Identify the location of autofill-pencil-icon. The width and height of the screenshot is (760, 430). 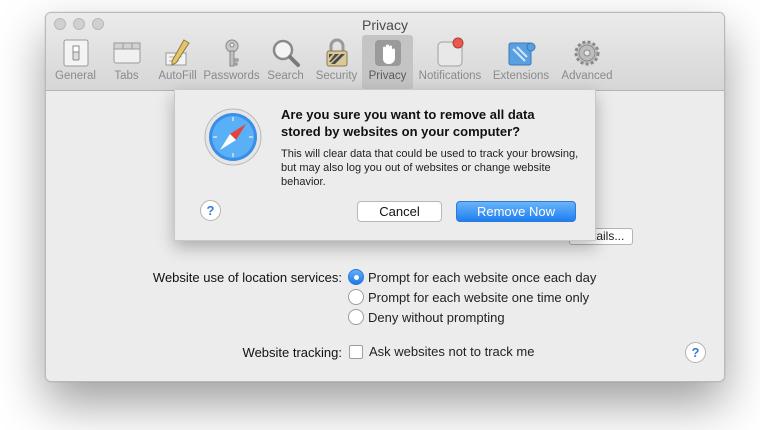
(177, 52).